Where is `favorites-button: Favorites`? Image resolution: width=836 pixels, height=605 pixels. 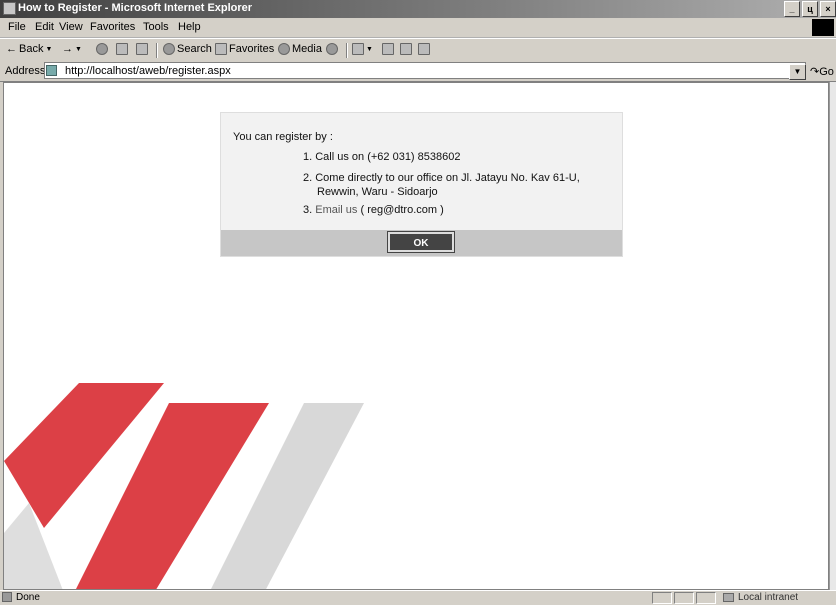
favorites-button: Favorites is located at coordinates (244, 49).